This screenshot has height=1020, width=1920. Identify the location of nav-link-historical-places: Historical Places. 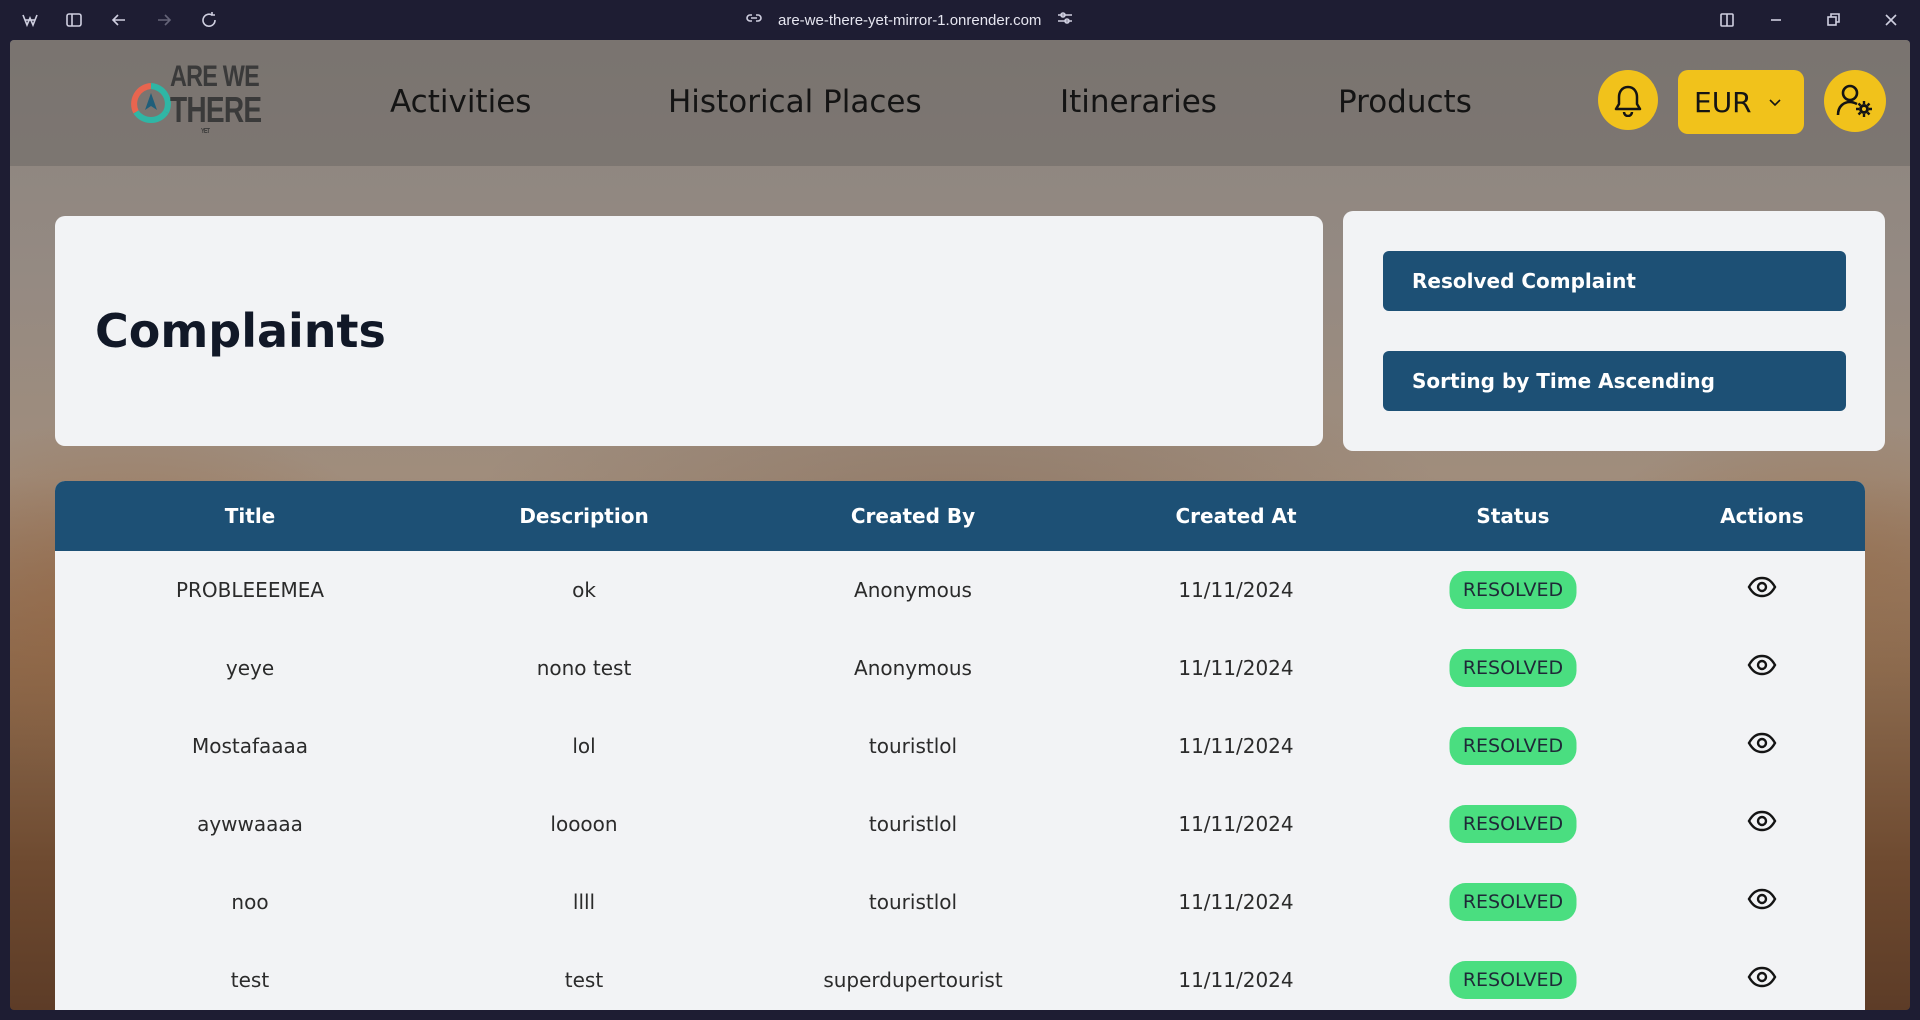
(795, 102).